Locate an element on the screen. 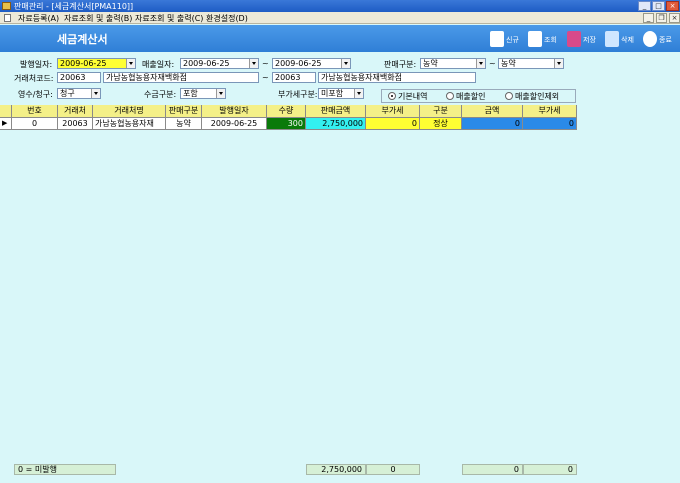 The height and width of the screenshot is (483, 680). total-vat: 0 is located at coordinates (393, 469).